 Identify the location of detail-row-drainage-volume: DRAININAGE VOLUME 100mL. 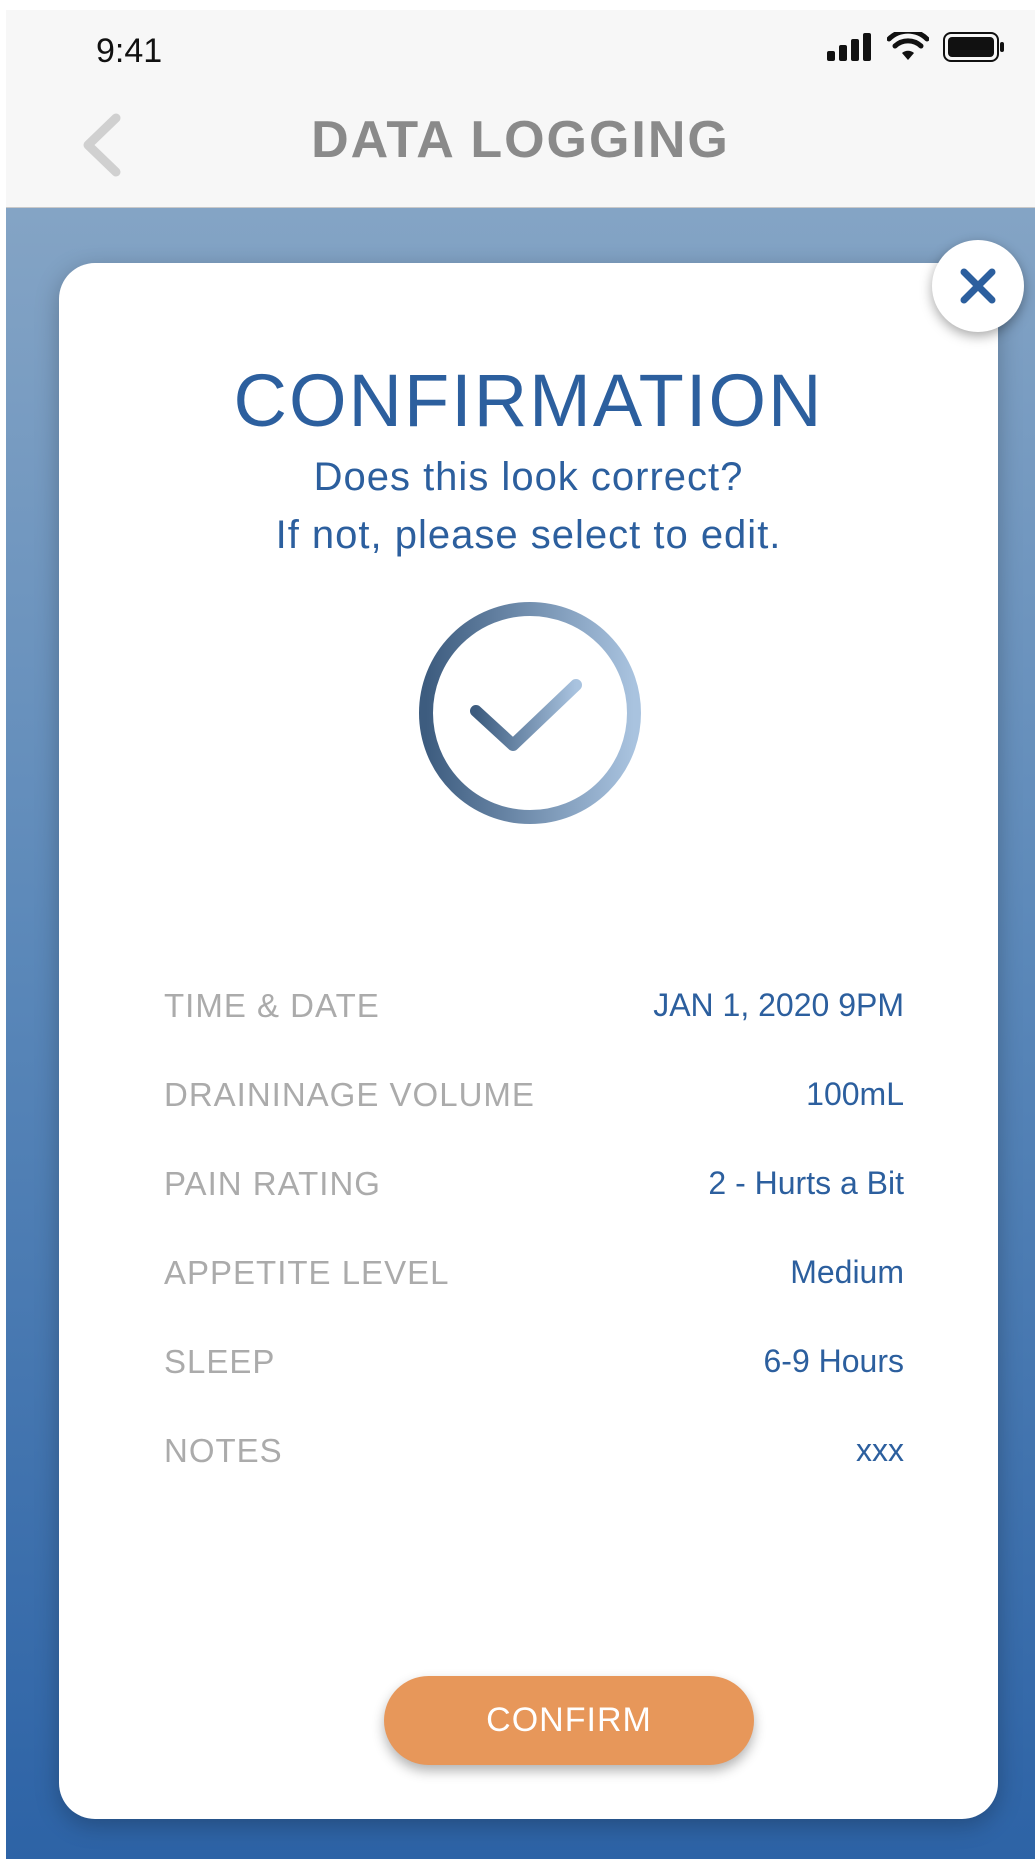
(534, 1094).